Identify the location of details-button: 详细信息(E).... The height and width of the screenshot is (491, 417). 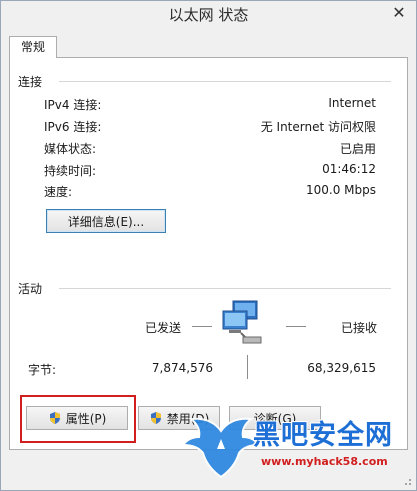
(106, 221).